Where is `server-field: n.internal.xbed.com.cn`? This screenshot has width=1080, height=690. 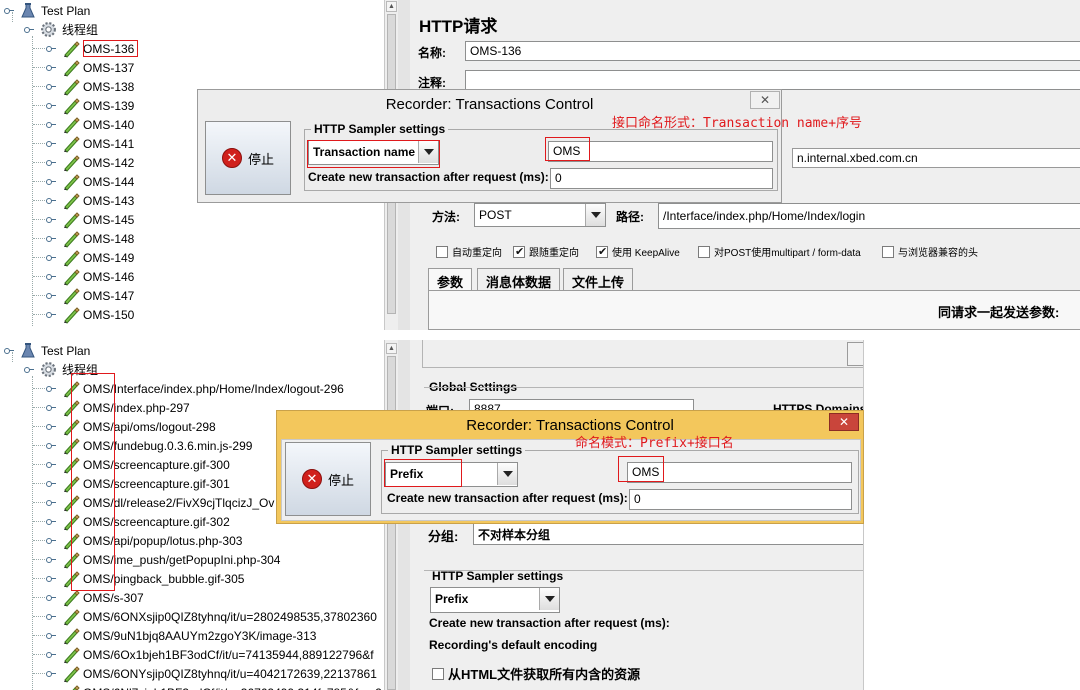 server-field: n.internal.xbed.com.cn is located at coordinates (936, 158).